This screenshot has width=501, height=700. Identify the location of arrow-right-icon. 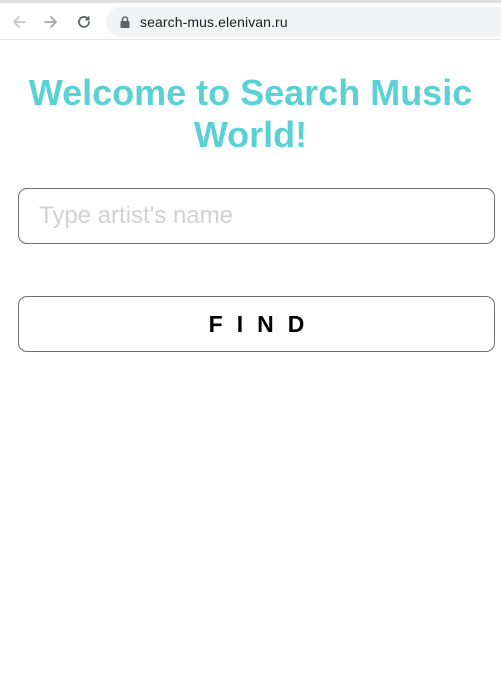
(50, 22).